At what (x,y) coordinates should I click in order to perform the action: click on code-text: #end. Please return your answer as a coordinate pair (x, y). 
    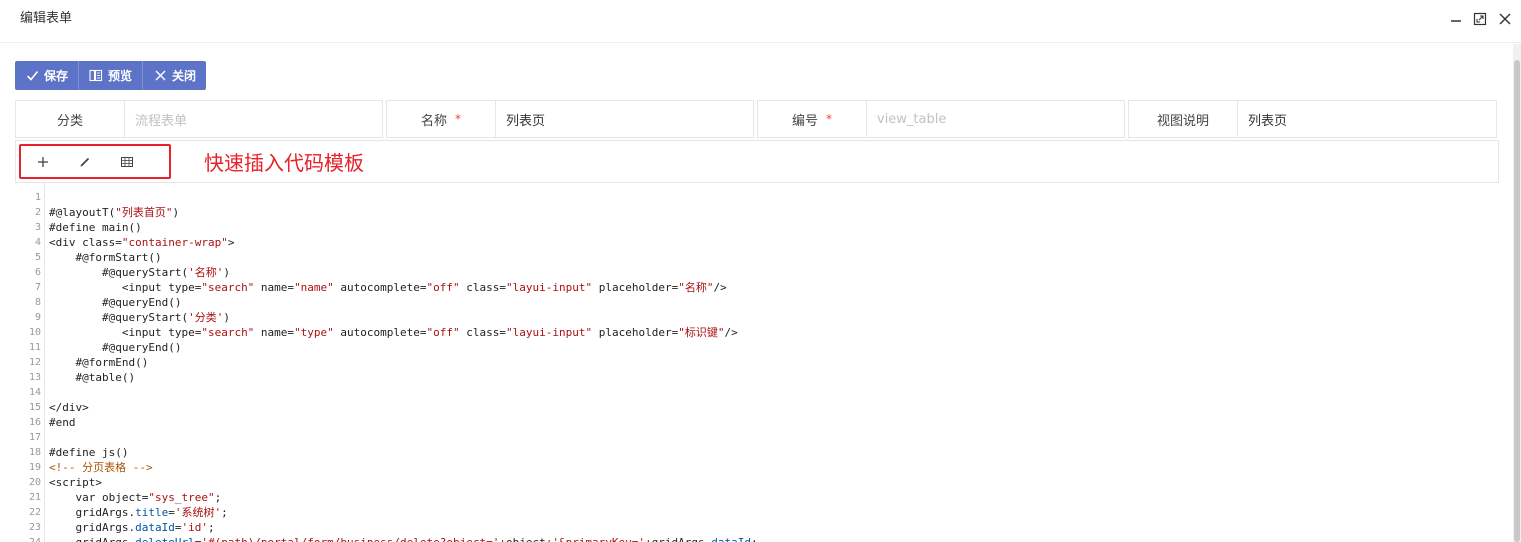
    Looking at the image, I should click on (62, 422).